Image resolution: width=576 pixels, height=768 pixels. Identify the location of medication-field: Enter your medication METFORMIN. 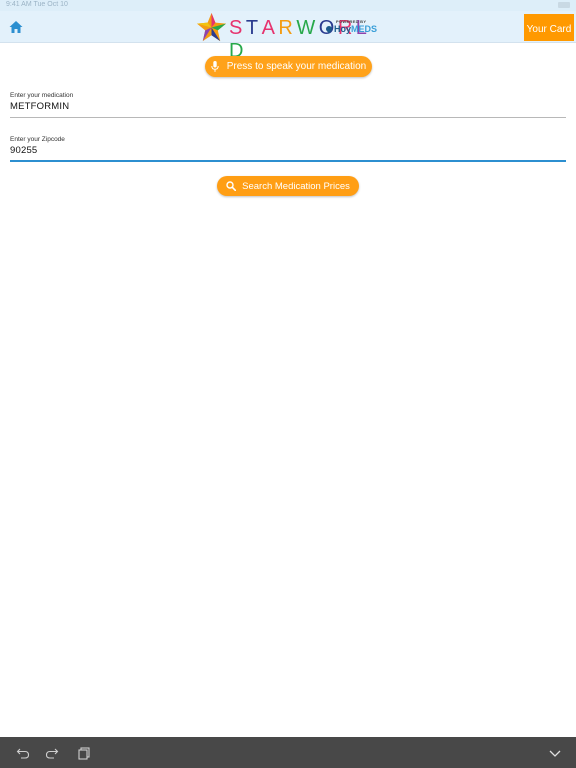
(288, 106).